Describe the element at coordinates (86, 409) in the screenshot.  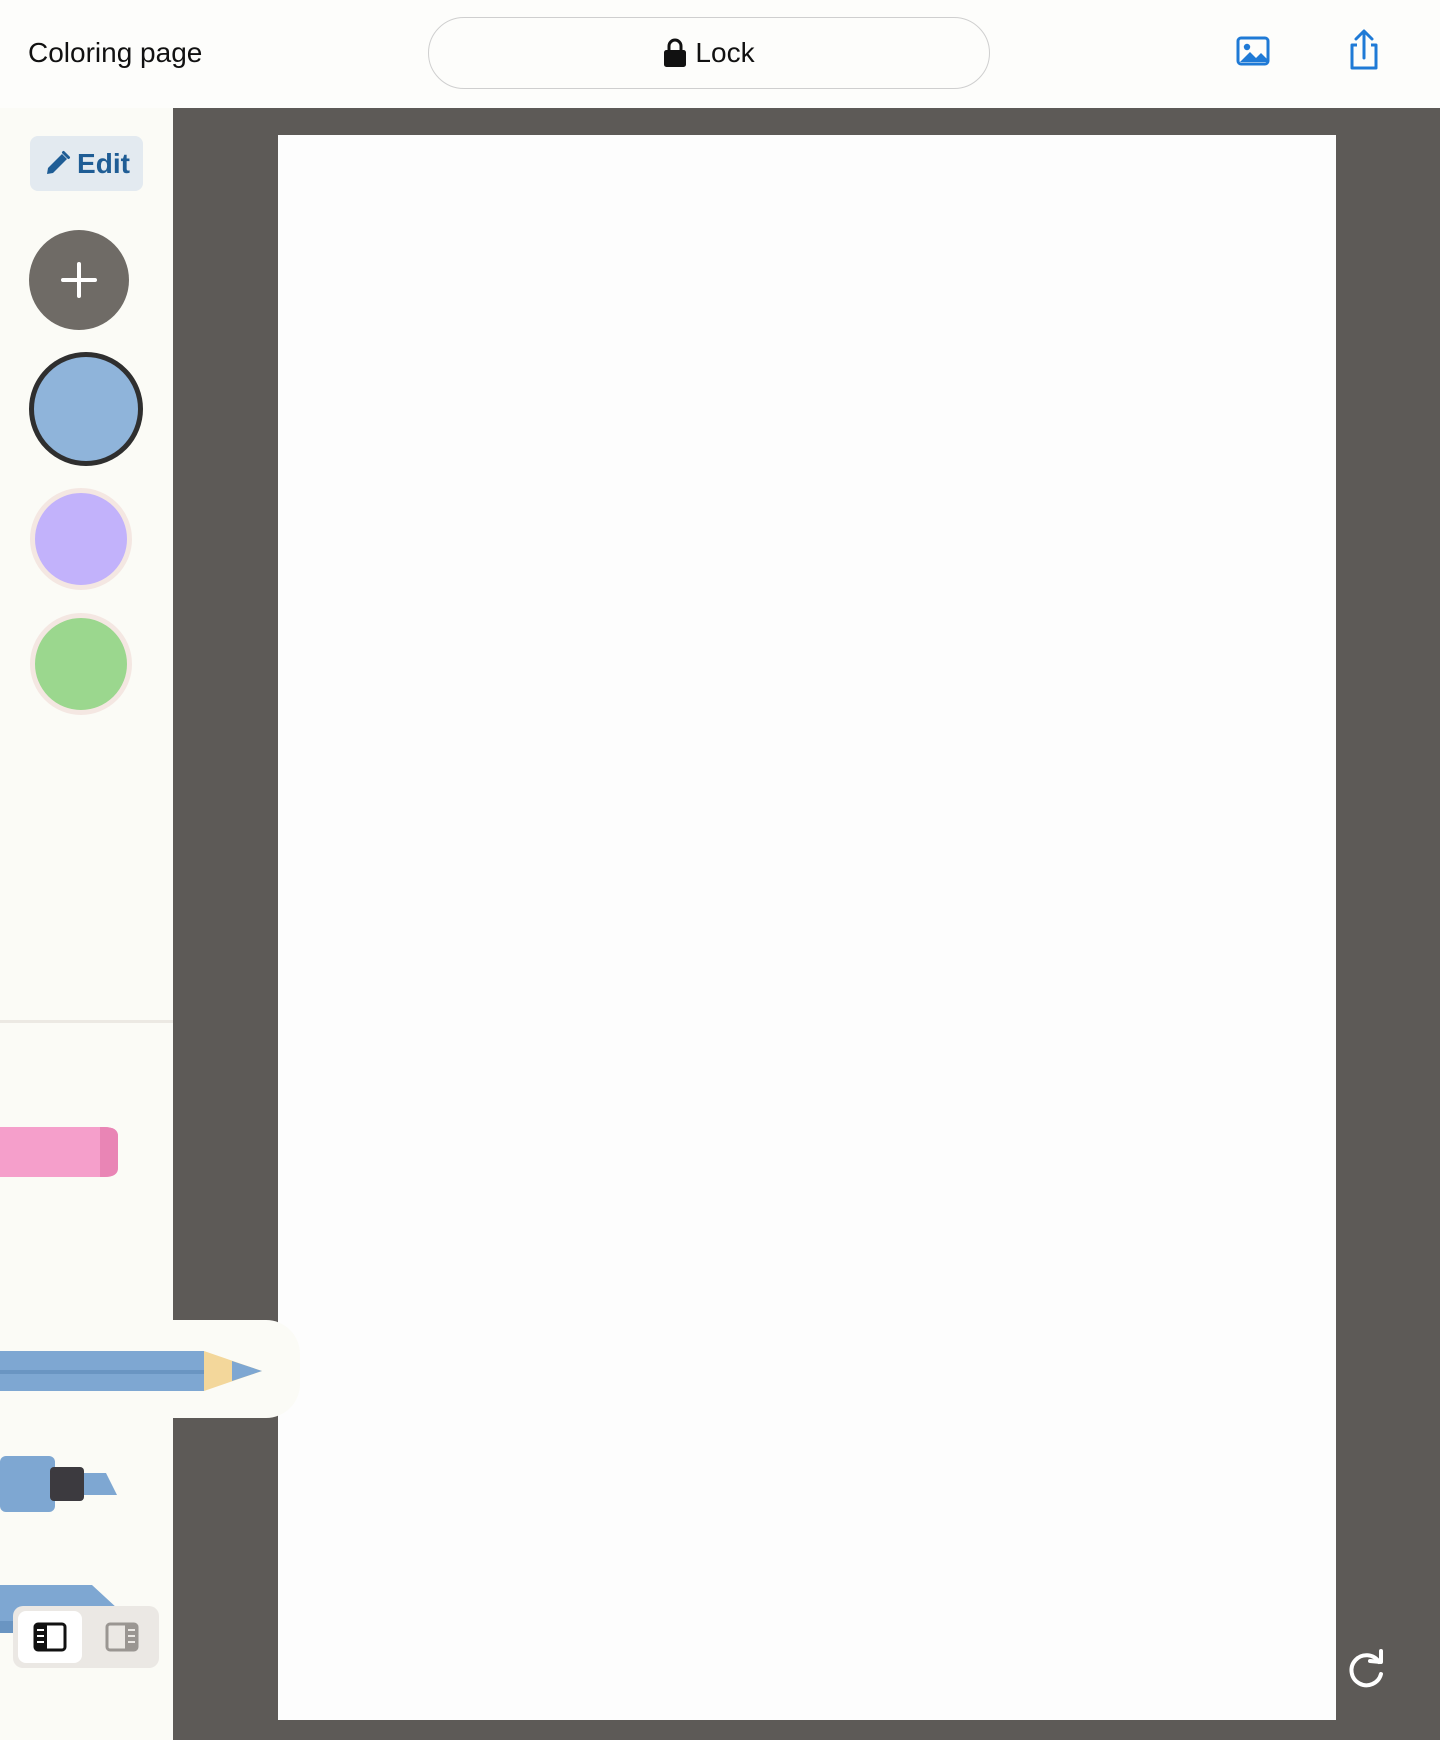
I see `color-swatch-blue` at that location.